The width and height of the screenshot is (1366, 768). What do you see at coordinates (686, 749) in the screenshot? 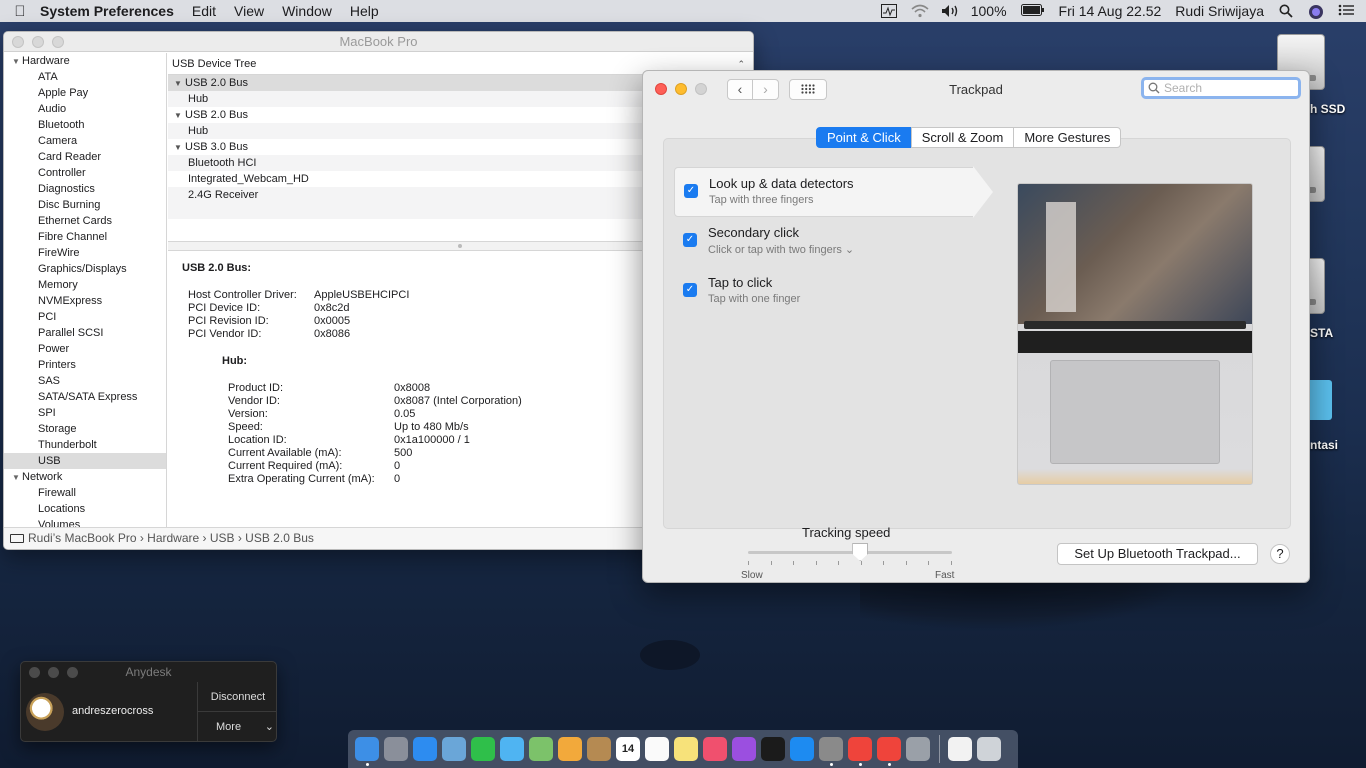
I see `notes-icon` at bounding box center [686, 749].